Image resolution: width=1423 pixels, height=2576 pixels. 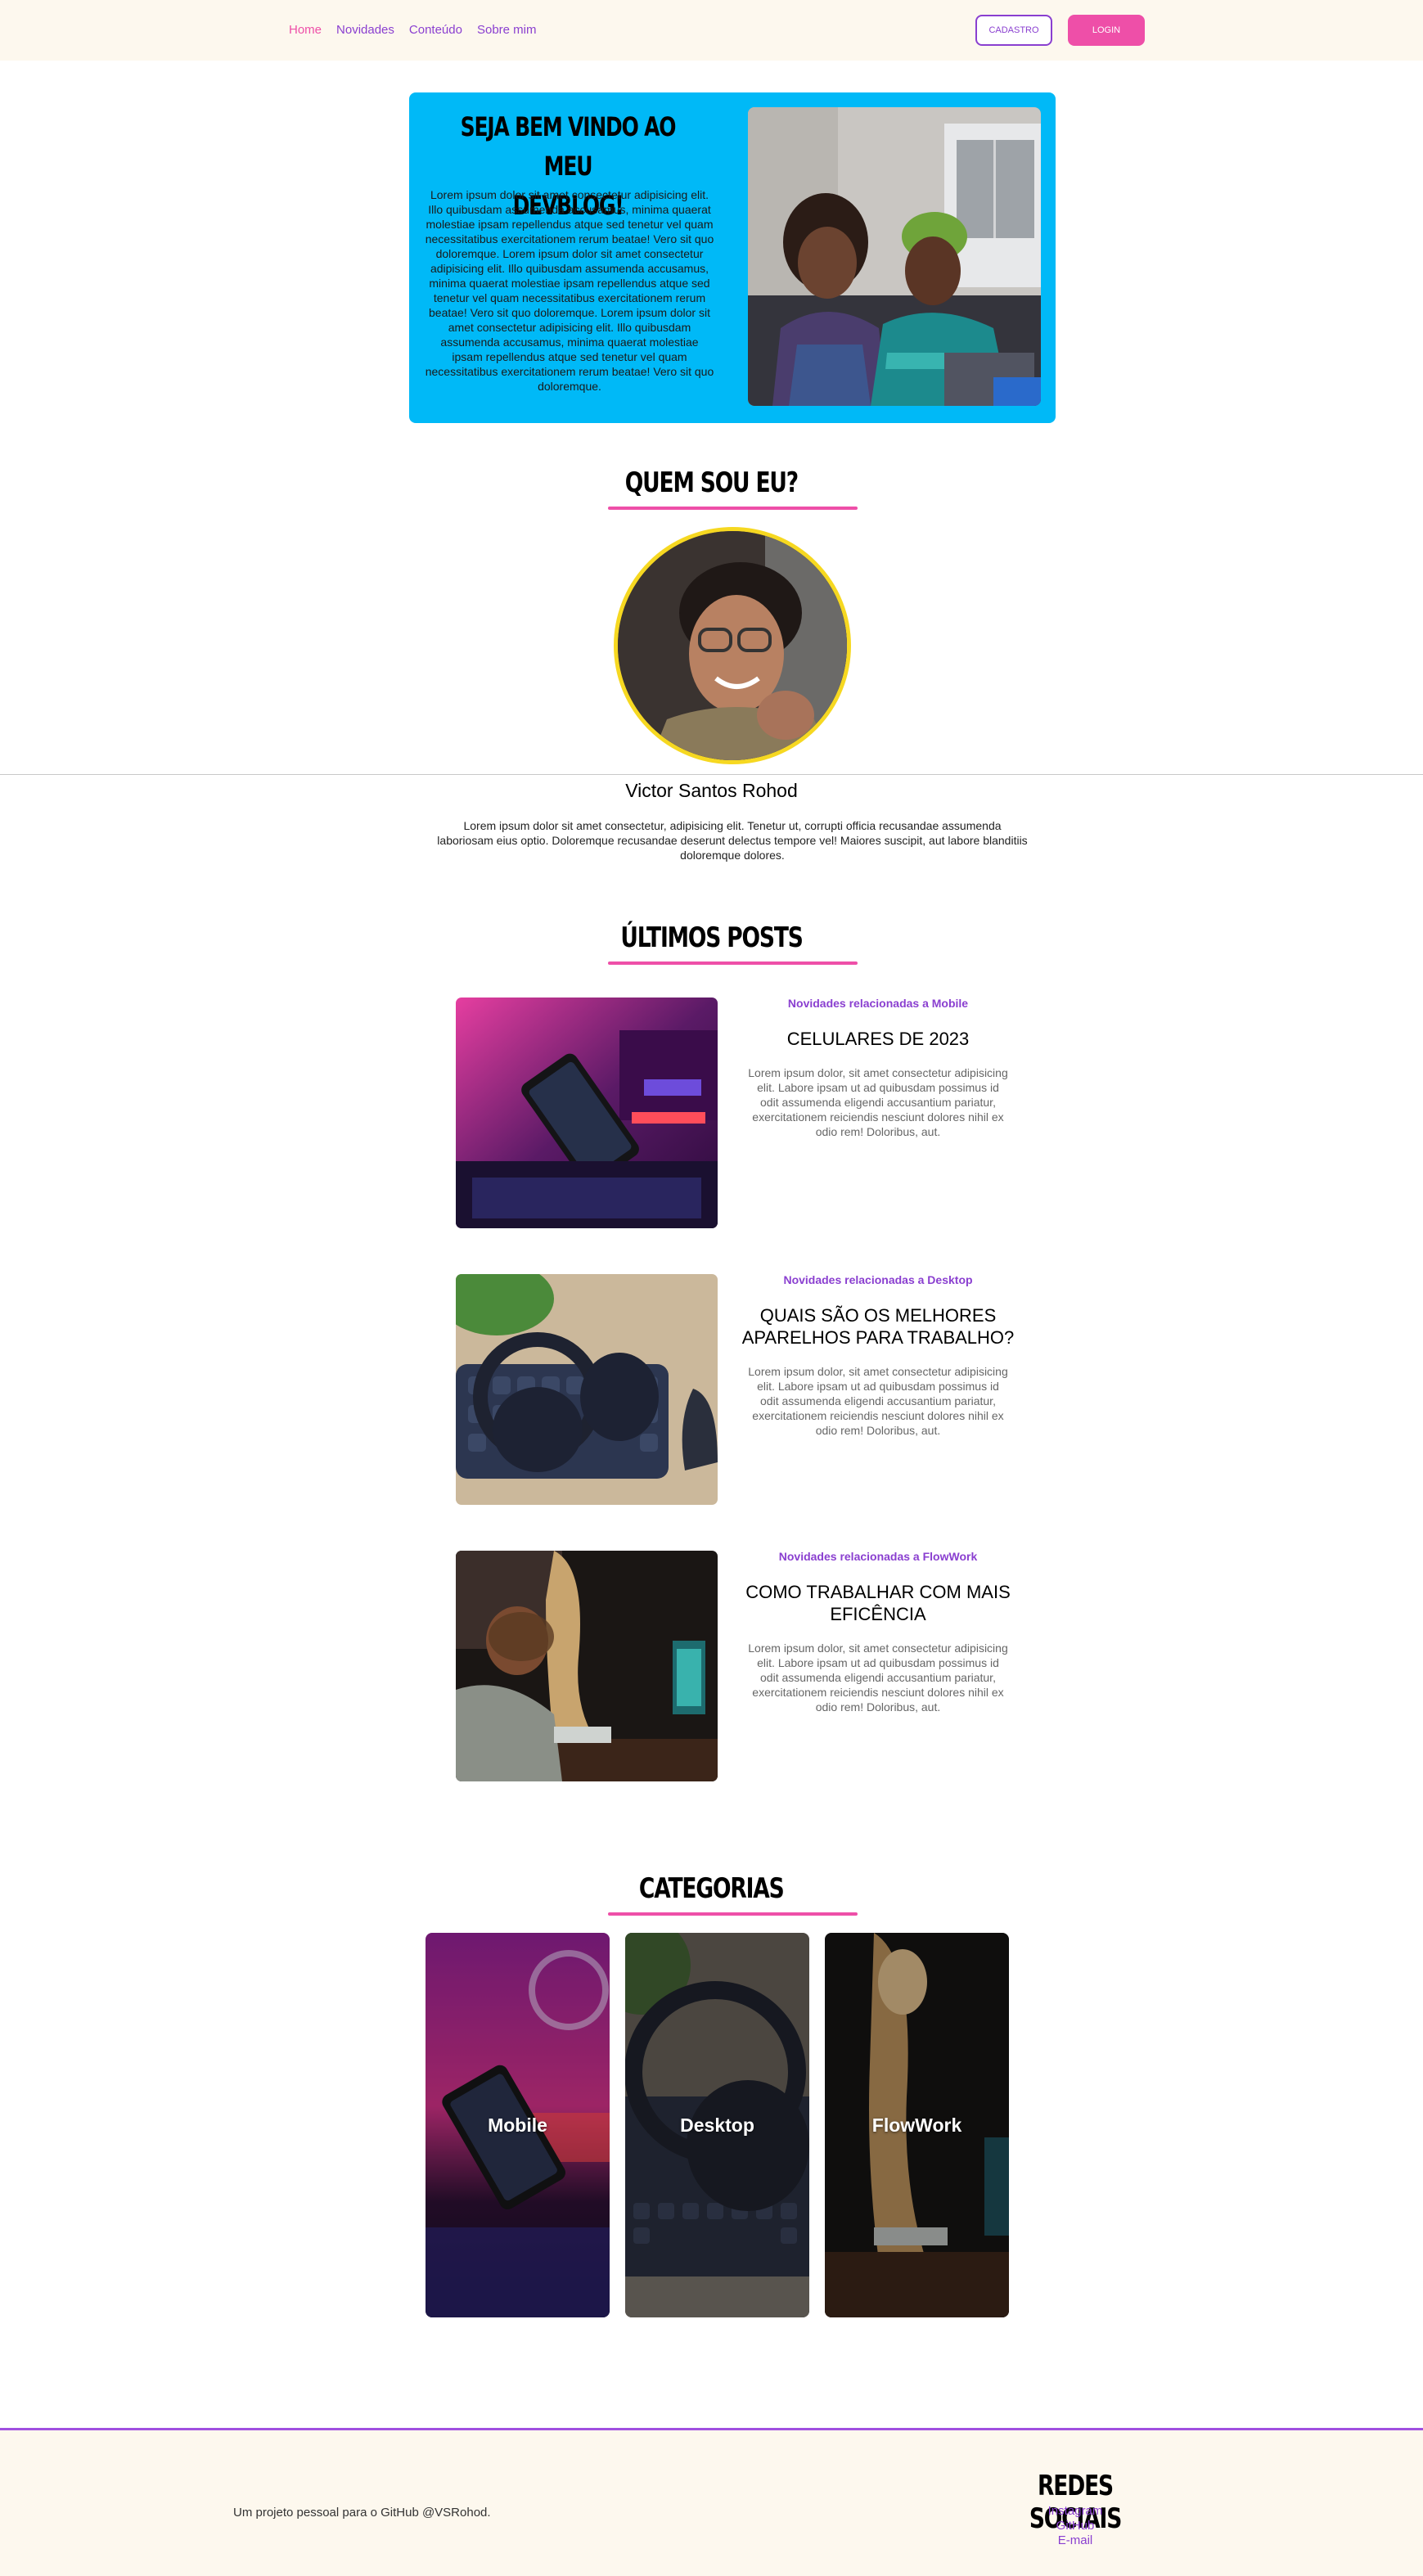 I want to click on post-category-label: Novidades relacionadas a Mobile, so click(x=878, y=1003).